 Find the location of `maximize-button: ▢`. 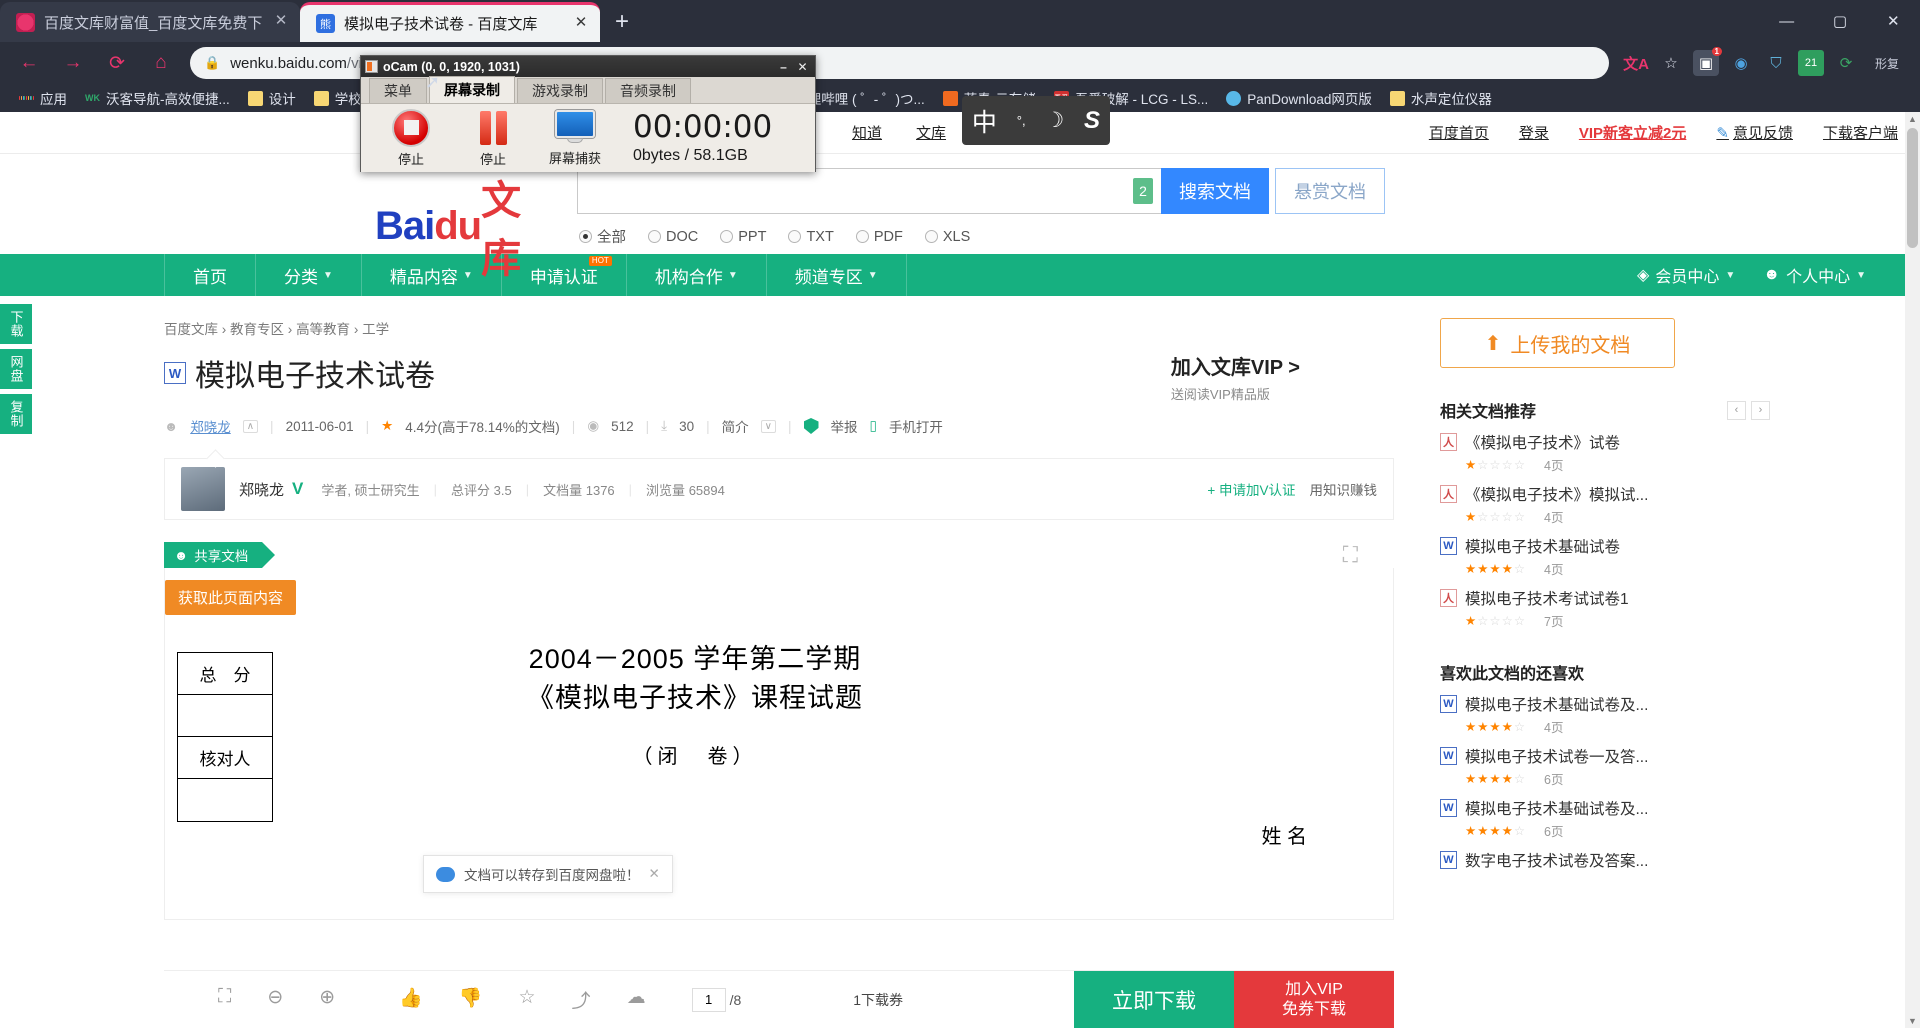

maximize-button: ▢ is located at coordinates (1839, 21).